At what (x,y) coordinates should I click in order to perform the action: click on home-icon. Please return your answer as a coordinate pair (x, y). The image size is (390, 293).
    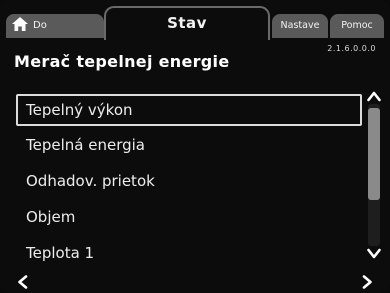
    Looking at the image, I should click on (20, 23).